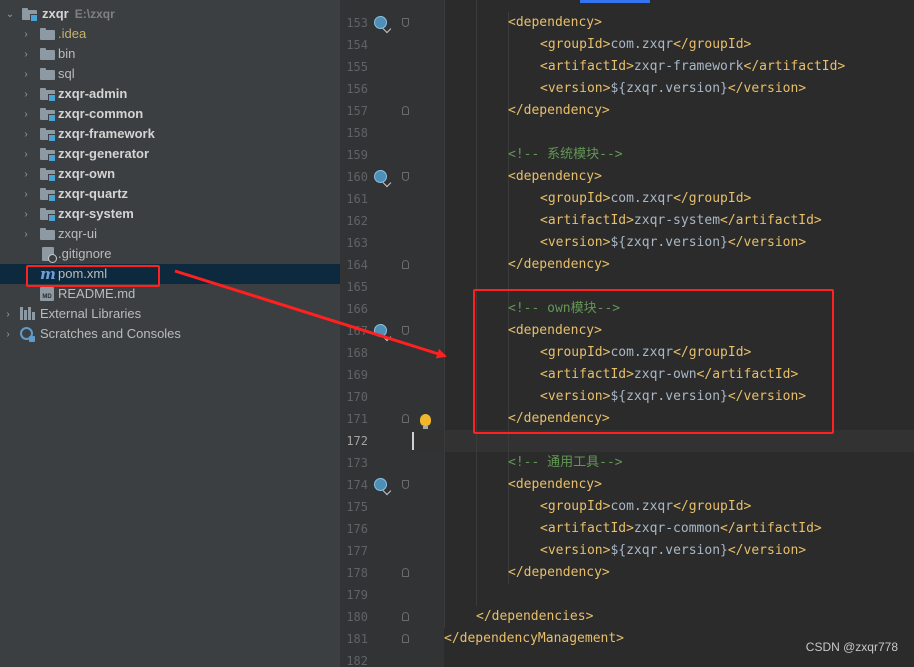  I want to click on tree-item-scratches: › Scratches and Consoles, so click(170, 334).